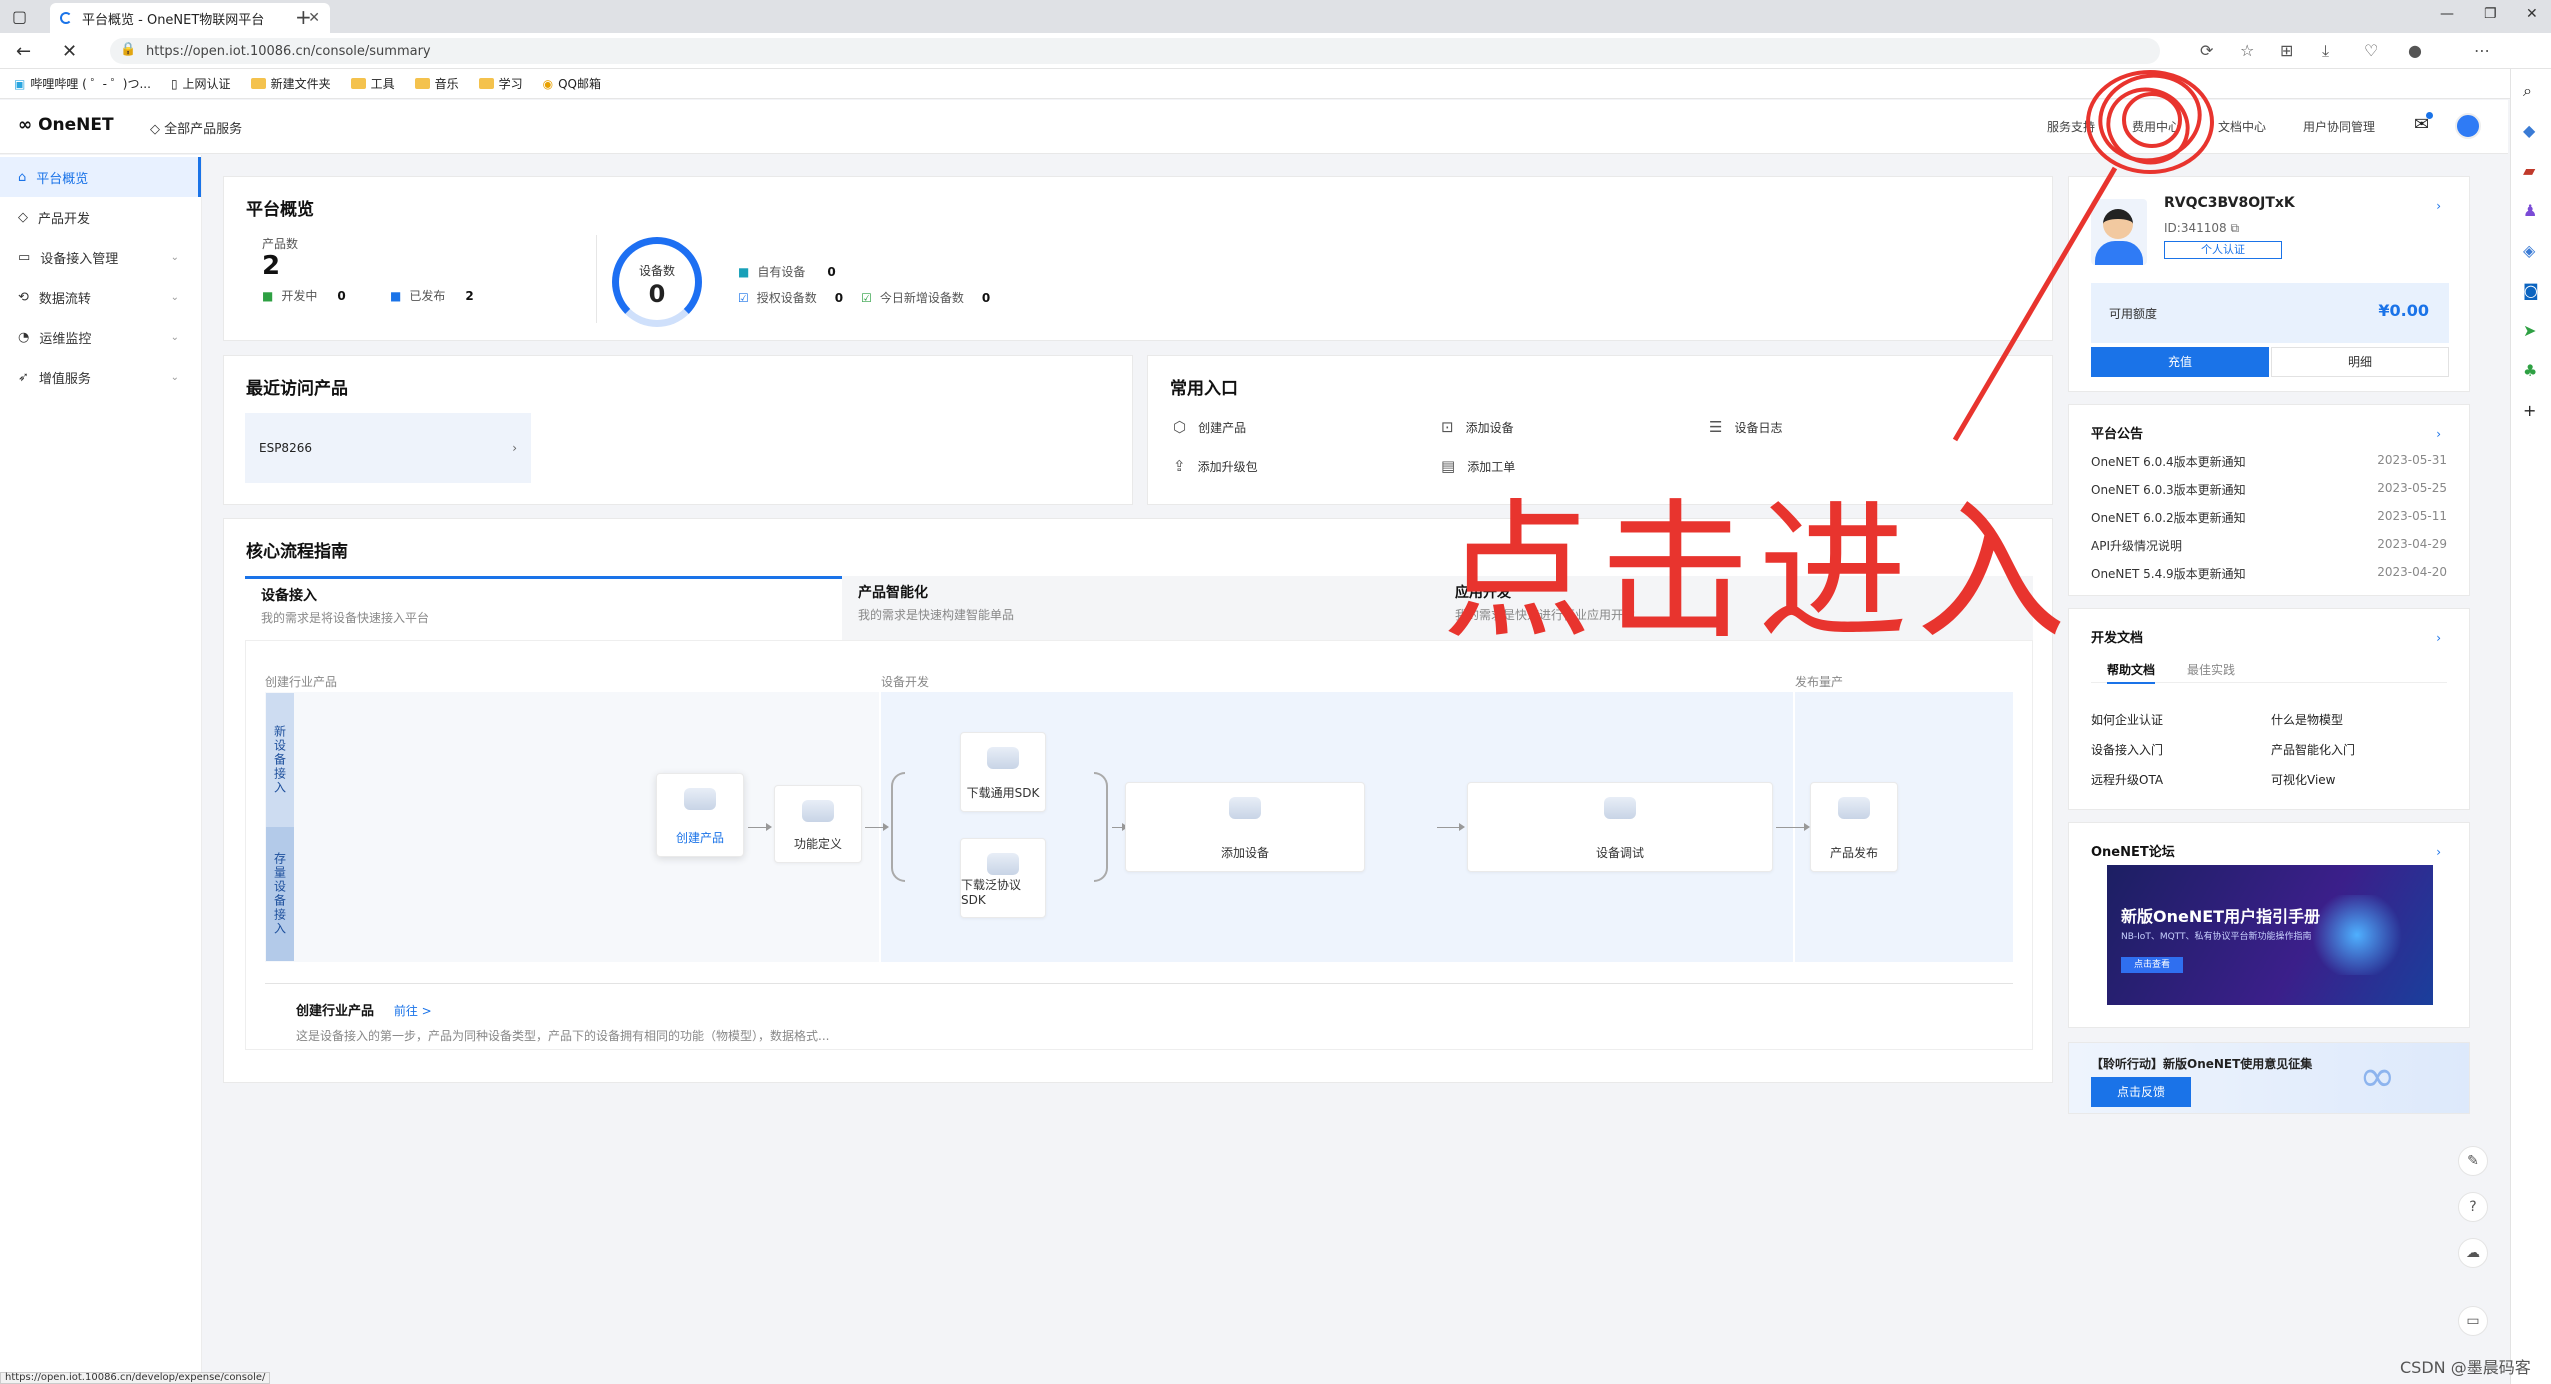 This screenshot has height=1384, width=2551. I want to click on avatar, so click(2468, 126).